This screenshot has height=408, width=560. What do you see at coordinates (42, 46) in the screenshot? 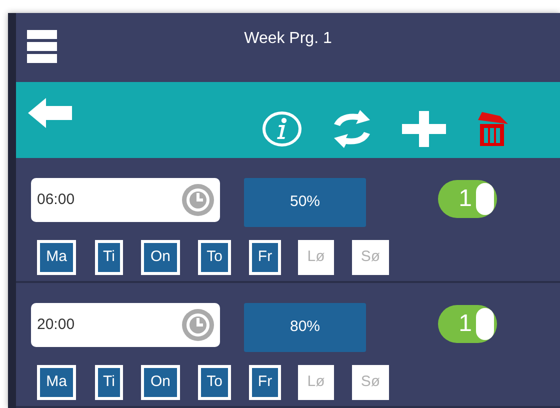
I see `menu-icon` at bounding box center [42, 46].